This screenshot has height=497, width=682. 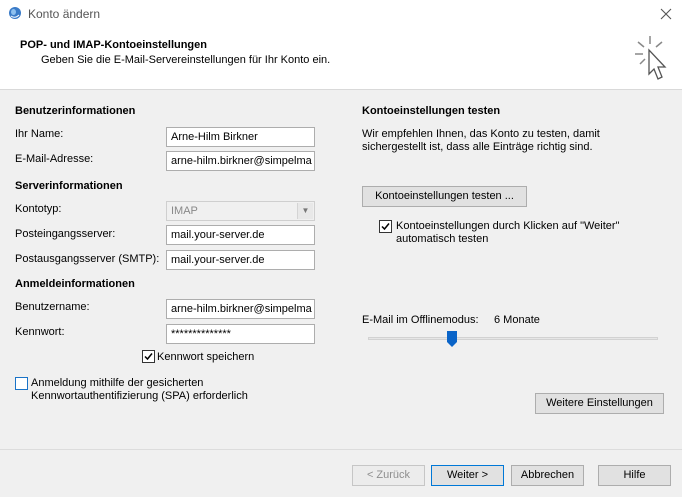 I want to click on next-button: Weiter >, so click(x=467, y=475).